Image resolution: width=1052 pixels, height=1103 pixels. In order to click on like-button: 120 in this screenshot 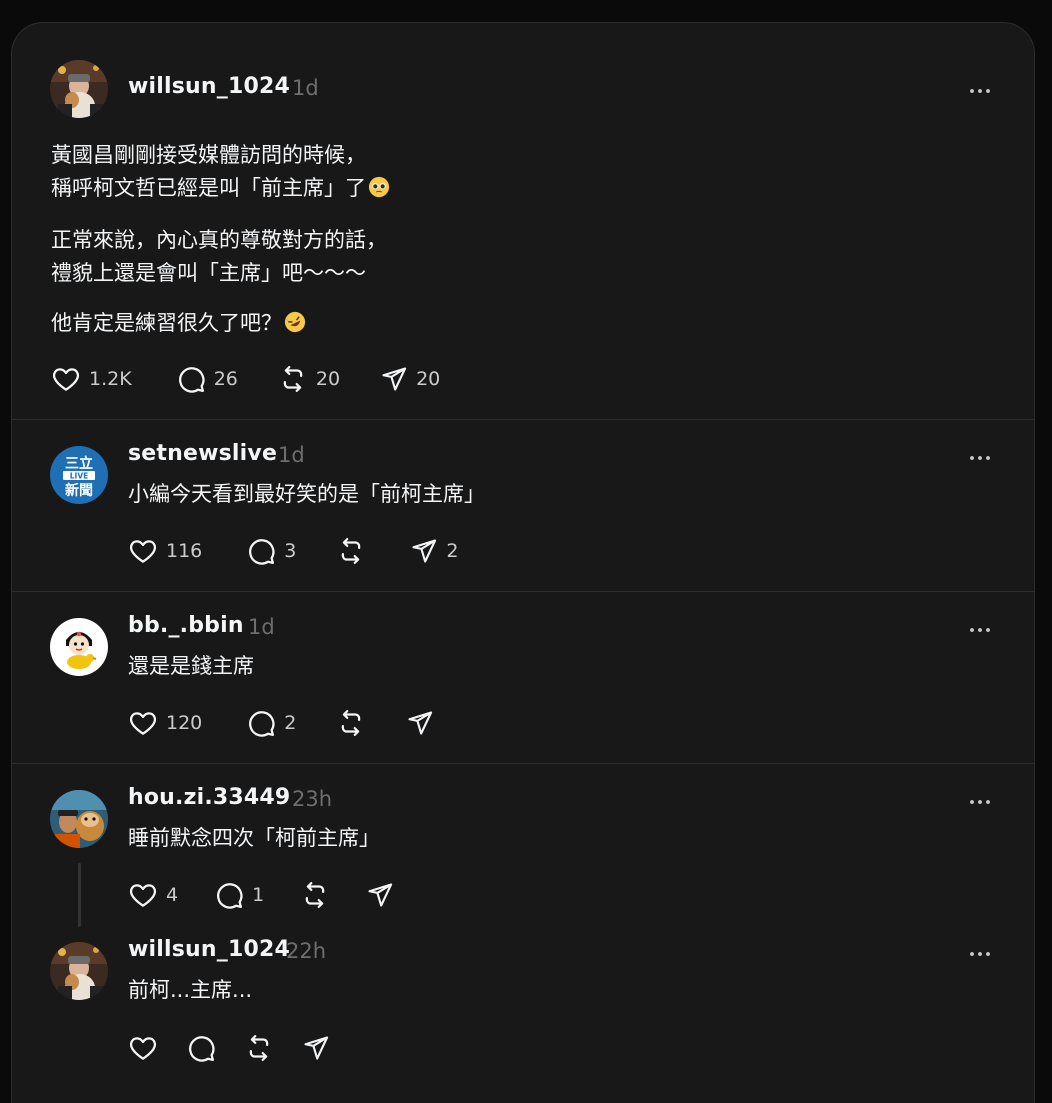, I will do `click(165, 723)`.